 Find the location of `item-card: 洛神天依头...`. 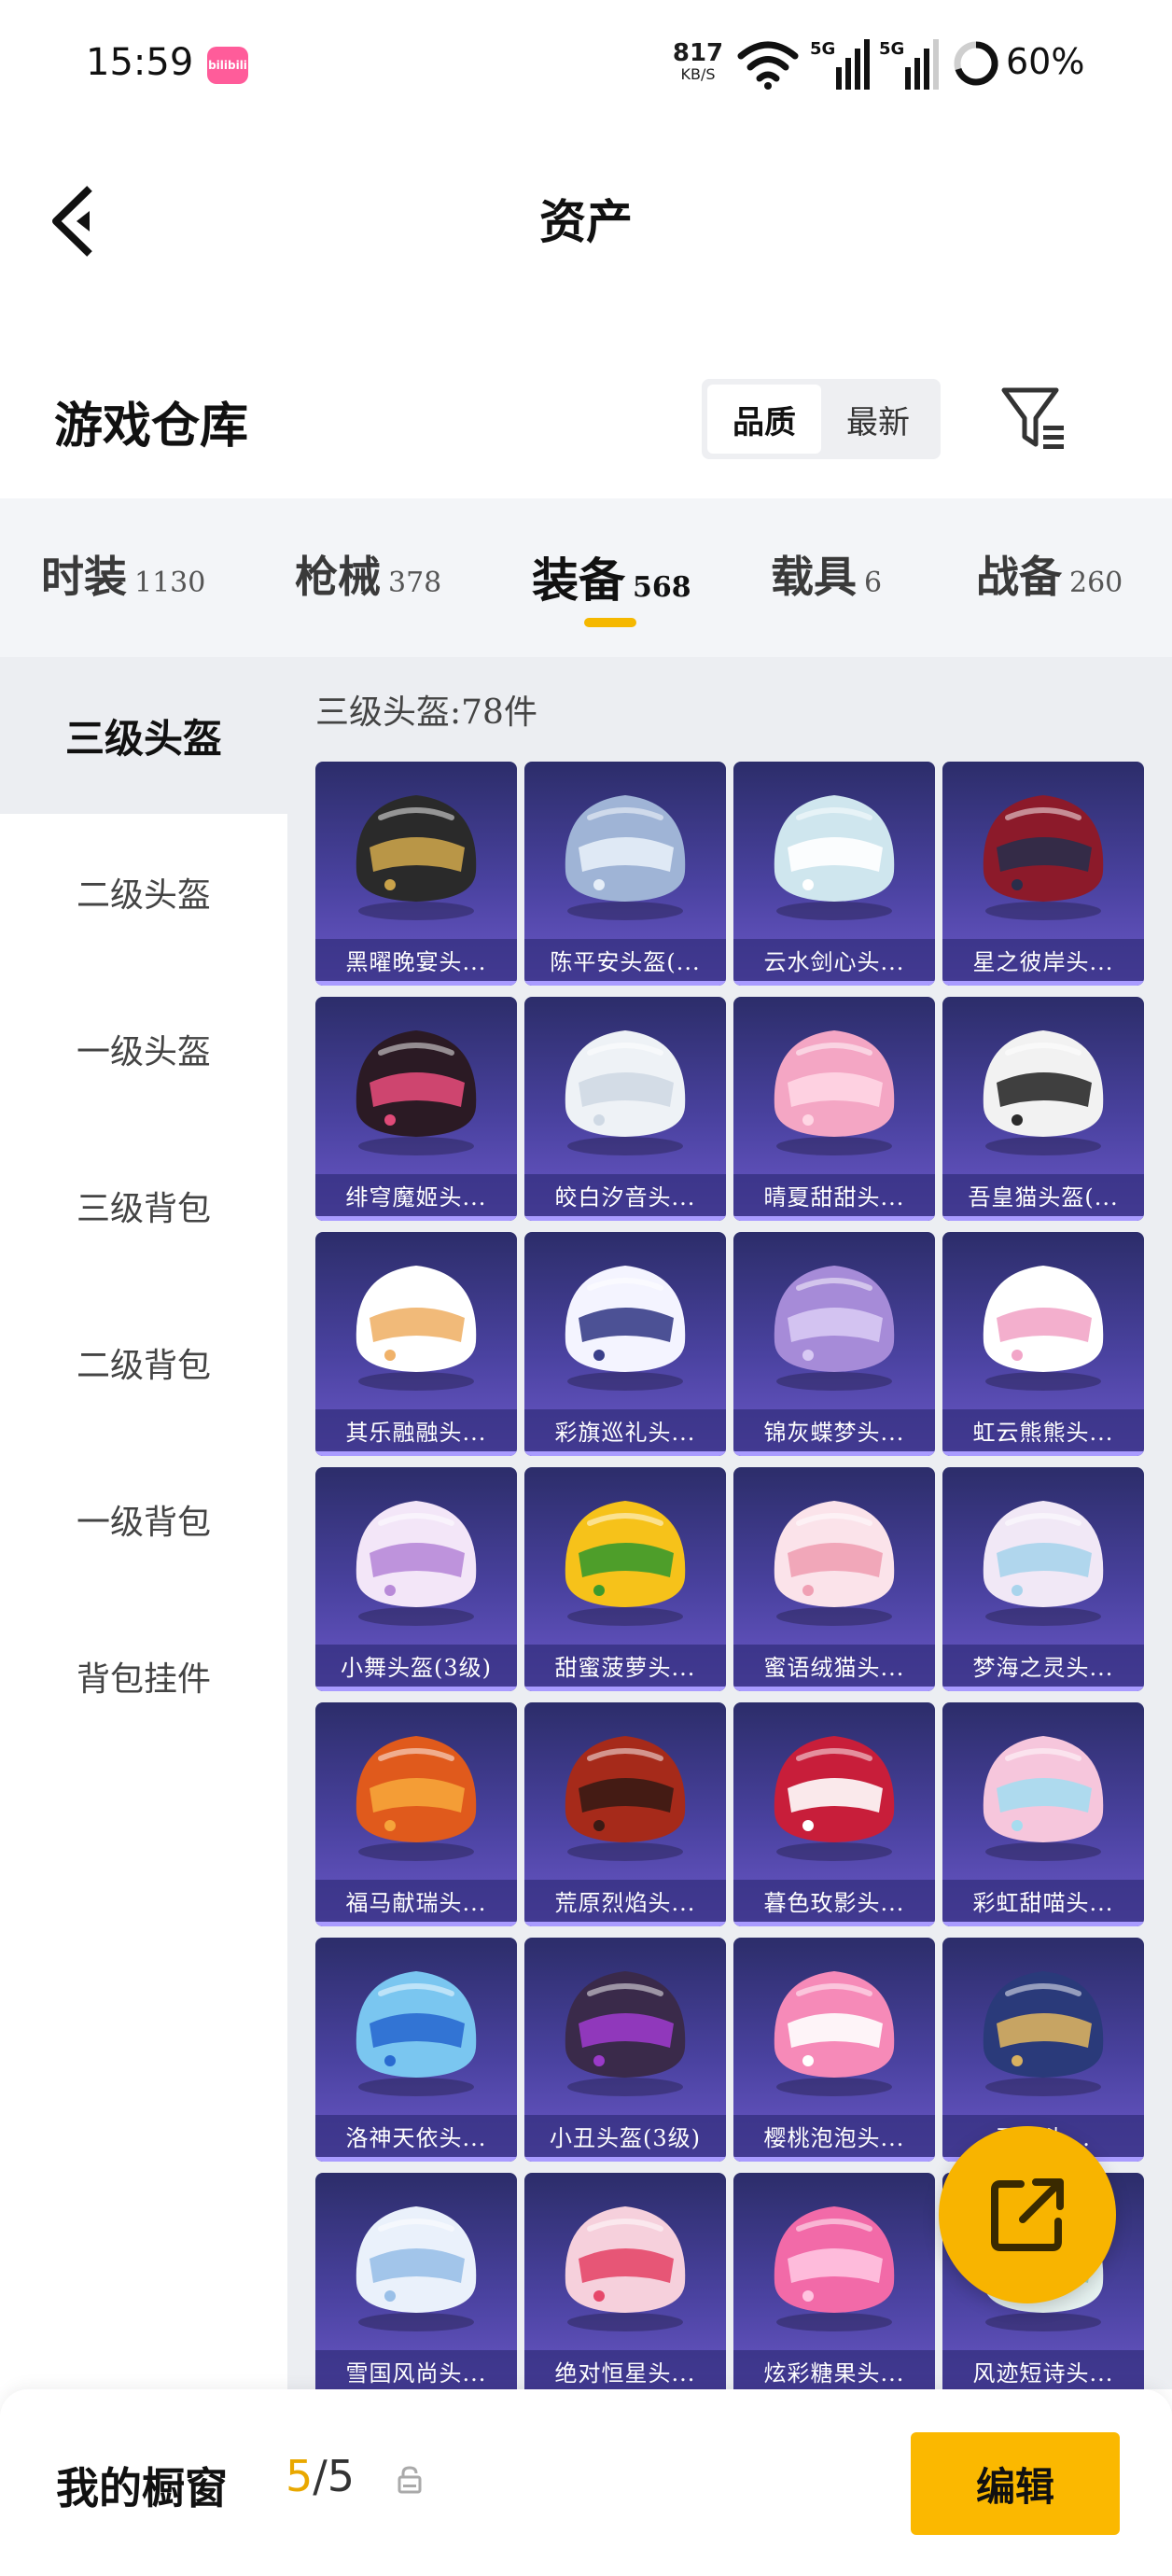

item-card: 洛神天依头... is located at coordinates (416, 2050).